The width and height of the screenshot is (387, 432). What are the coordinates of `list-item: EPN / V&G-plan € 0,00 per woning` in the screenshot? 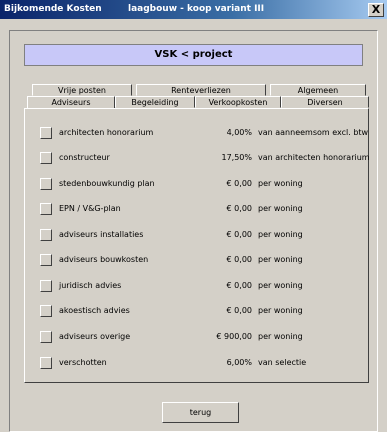 It's located at (197, 210).